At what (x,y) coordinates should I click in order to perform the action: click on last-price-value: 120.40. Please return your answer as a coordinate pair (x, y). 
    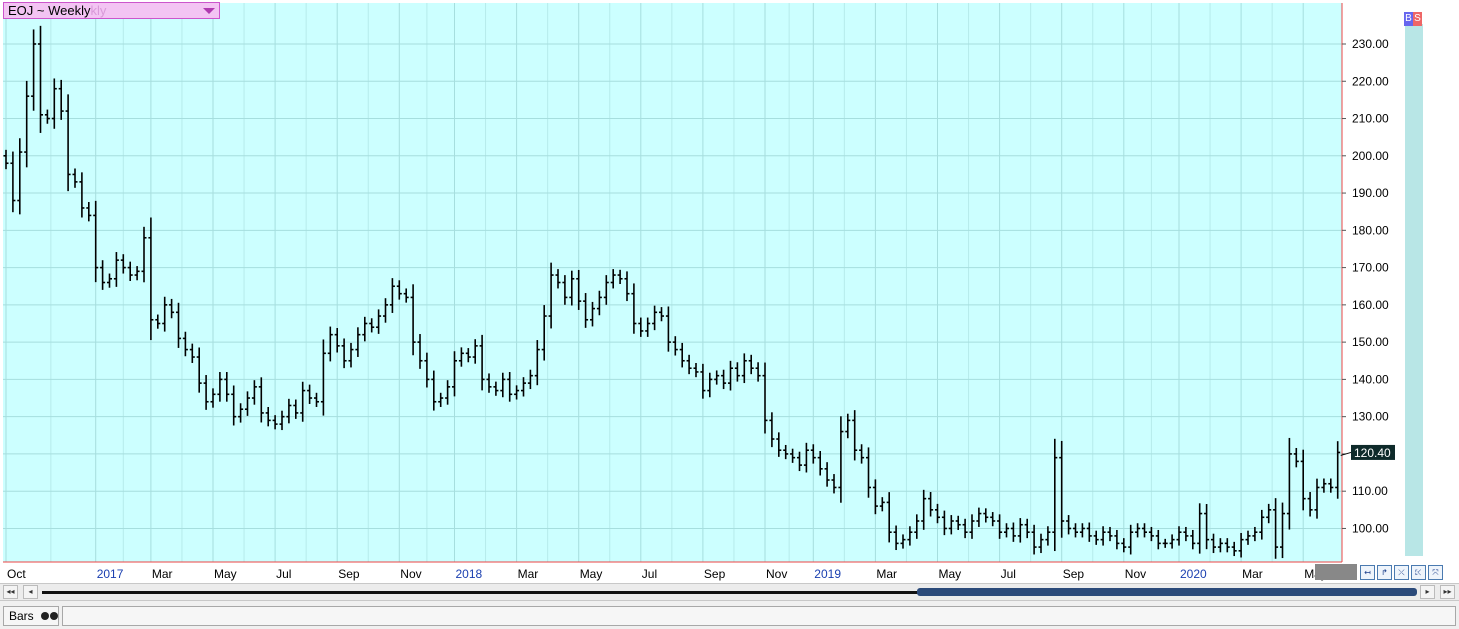
    Looking at the image, I should click on (1372, 453).